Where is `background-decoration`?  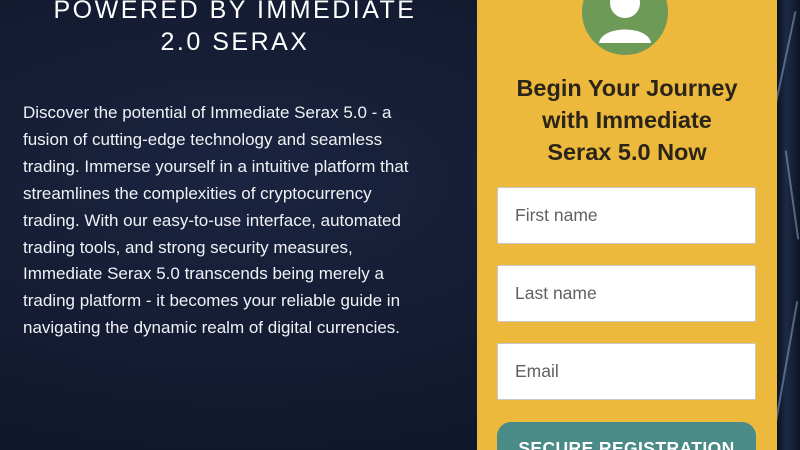
background-decoration is located at coordinates (788, 225).